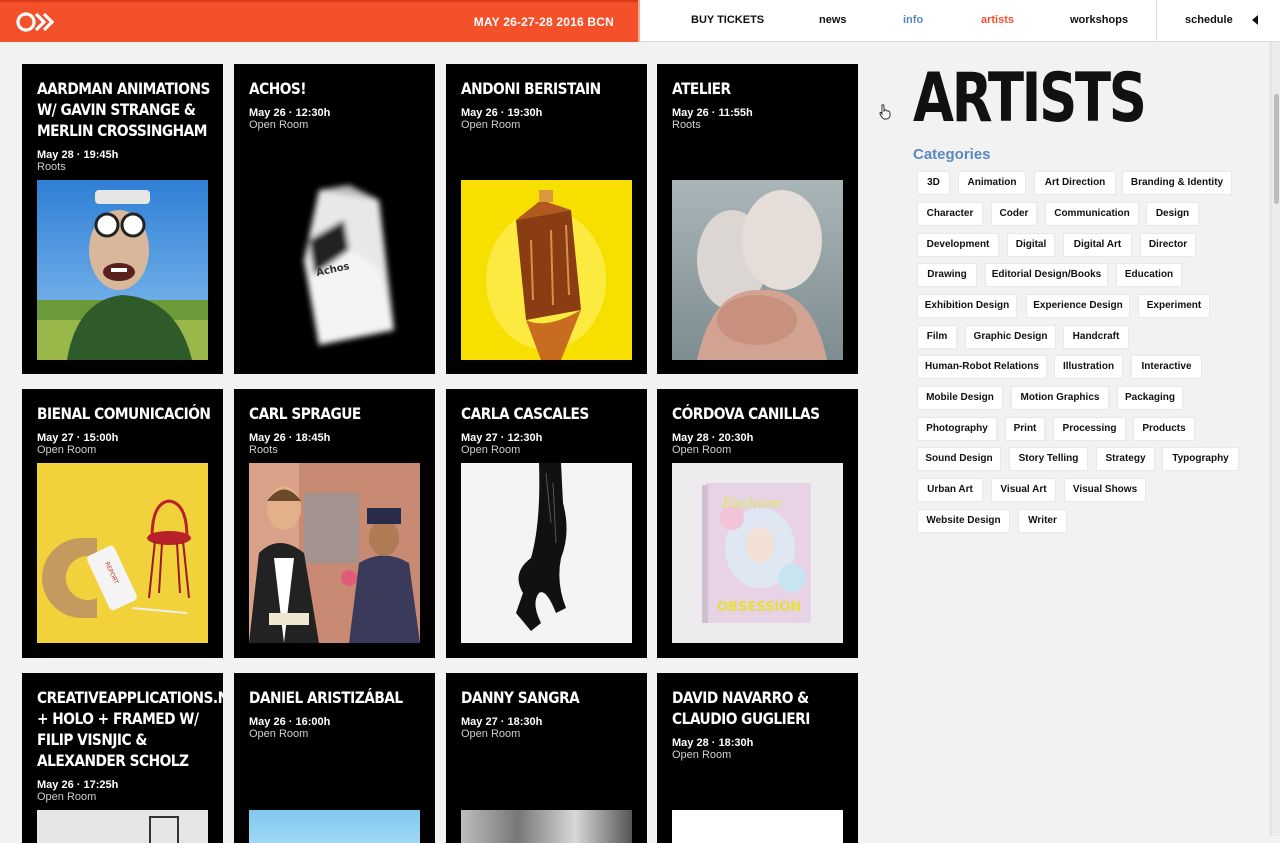 This screenshot has height=843, width=1280. Describe the element at coordinates (1164, 429) in the screenshot. I see `category-tag: Products` at that location.